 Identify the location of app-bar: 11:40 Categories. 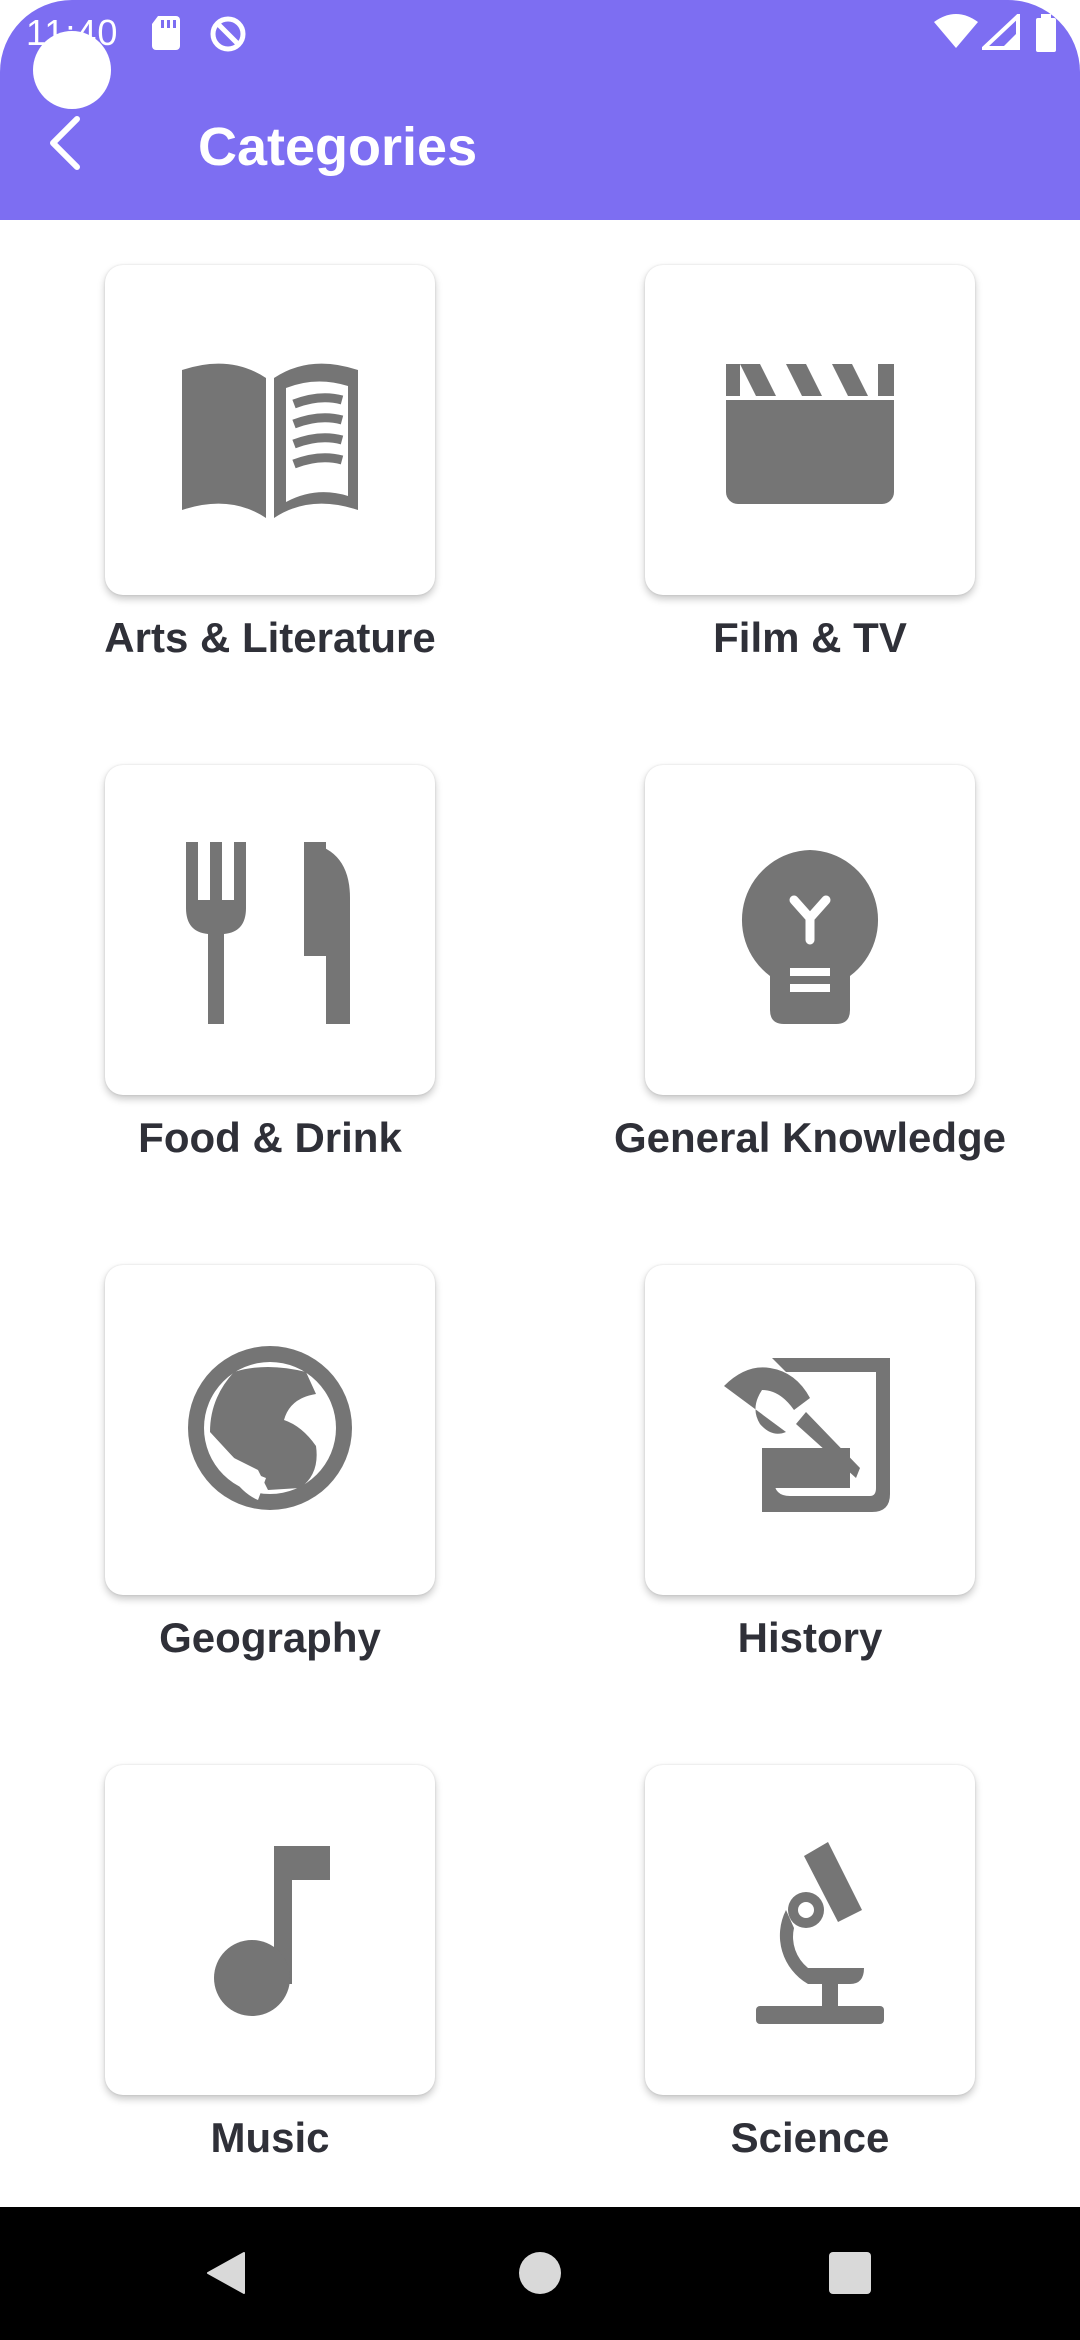
(540, 110).